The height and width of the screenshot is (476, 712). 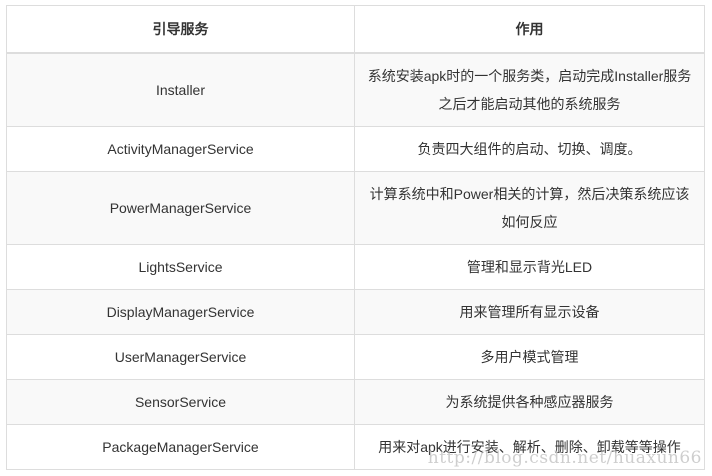 I want to click on service-role-cell: 用来对apk进行安装、解析、删除、卸载等等操作, so click(x=529, y=447).